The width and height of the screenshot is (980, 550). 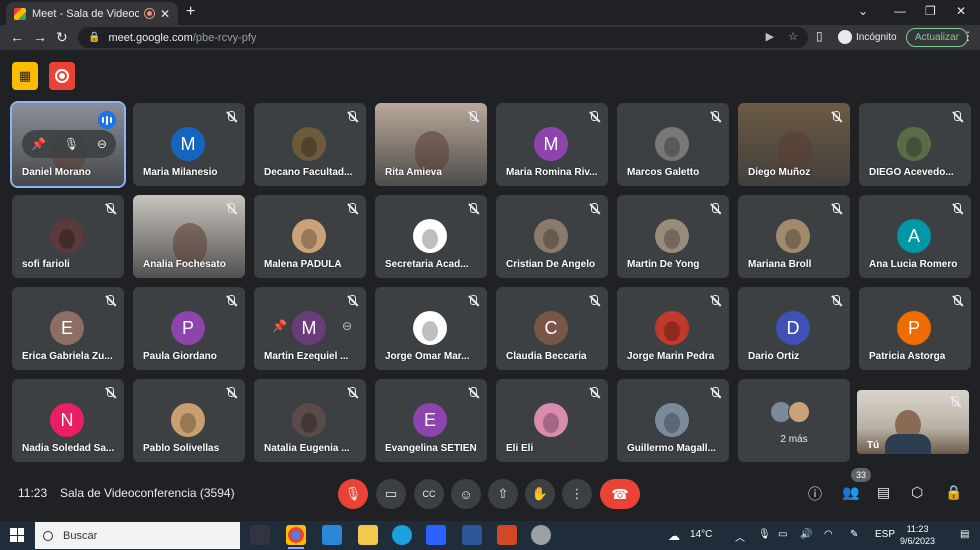 What do you see at coordinates (673, 236) in the screenshot?
I see `participant-tile: Martin De Yong` at bounding box center [673, 236].